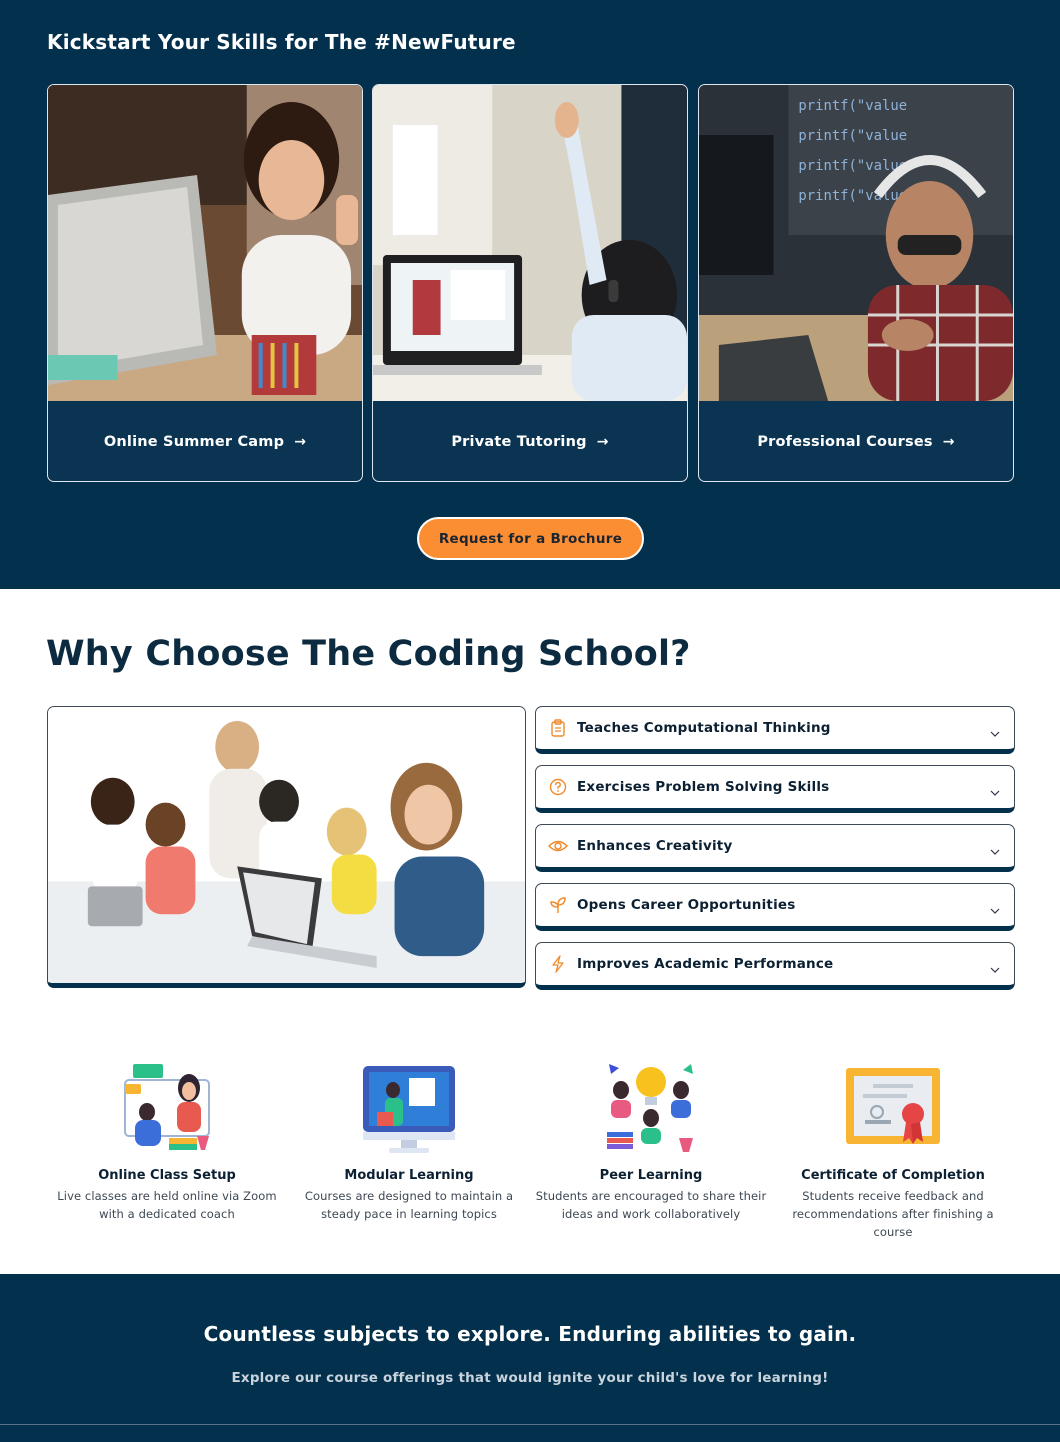 Image resolution: width=1060 pixels, height=1442 pixels. What do you see at coordinates (558, 787) in the screenshot?
I see `question-circle-icon` at bounding box center [558, 787].